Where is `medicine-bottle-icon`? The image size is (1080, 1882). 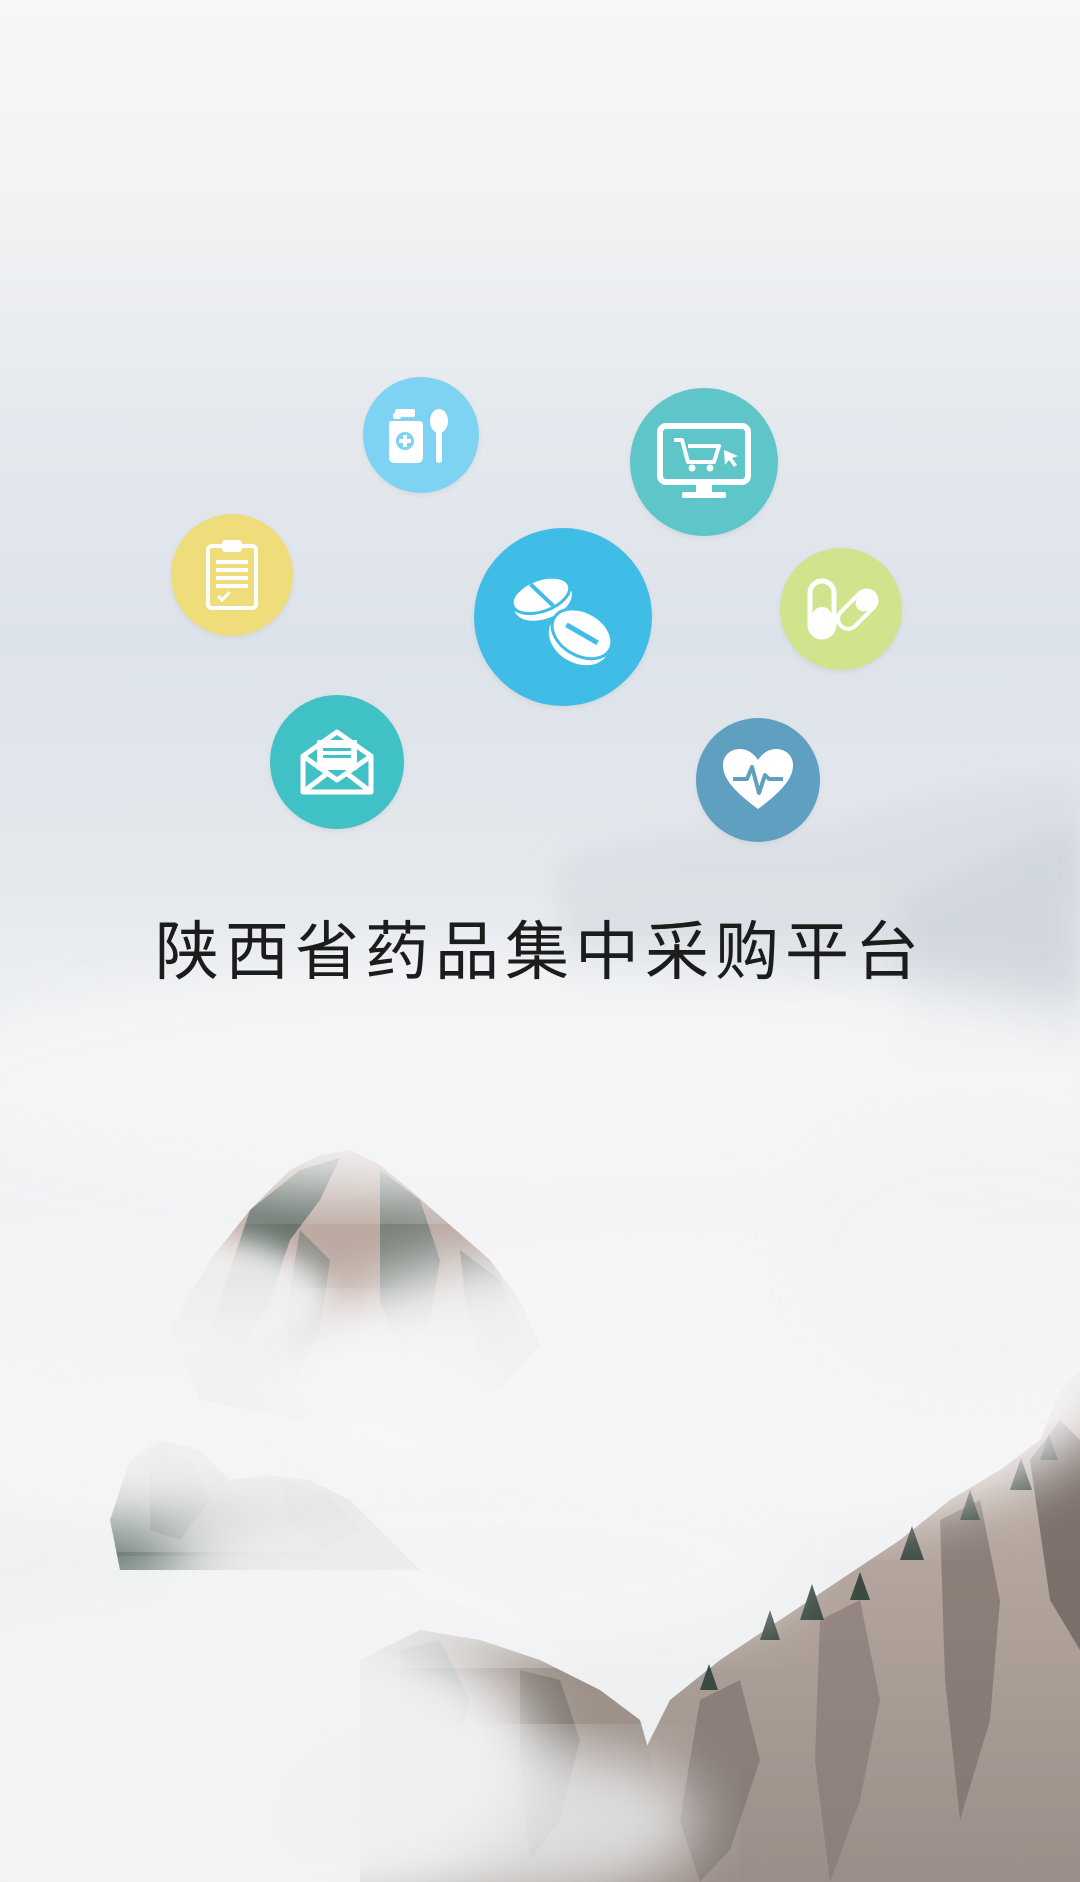
medicine-bottle-icon is located at coordinates (421, 435).